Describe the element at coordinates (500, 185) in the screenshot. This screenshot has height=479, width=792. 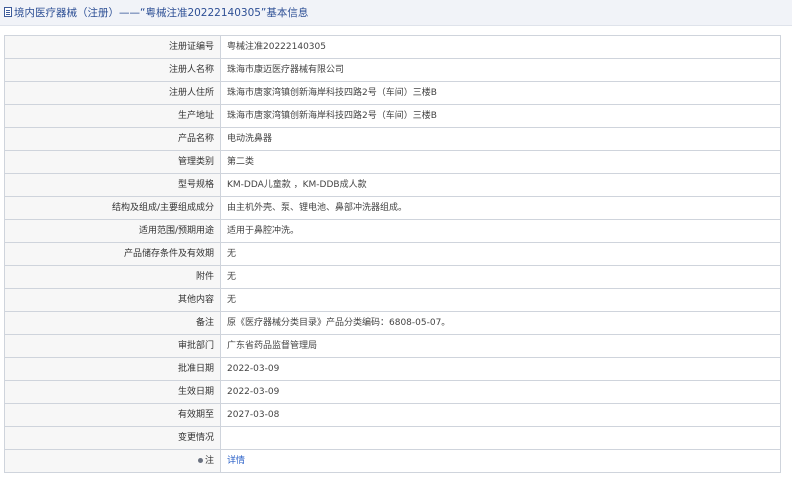
I see `row-value: KM-DDA儿童款 ，KM-DDB成人款` at that location.